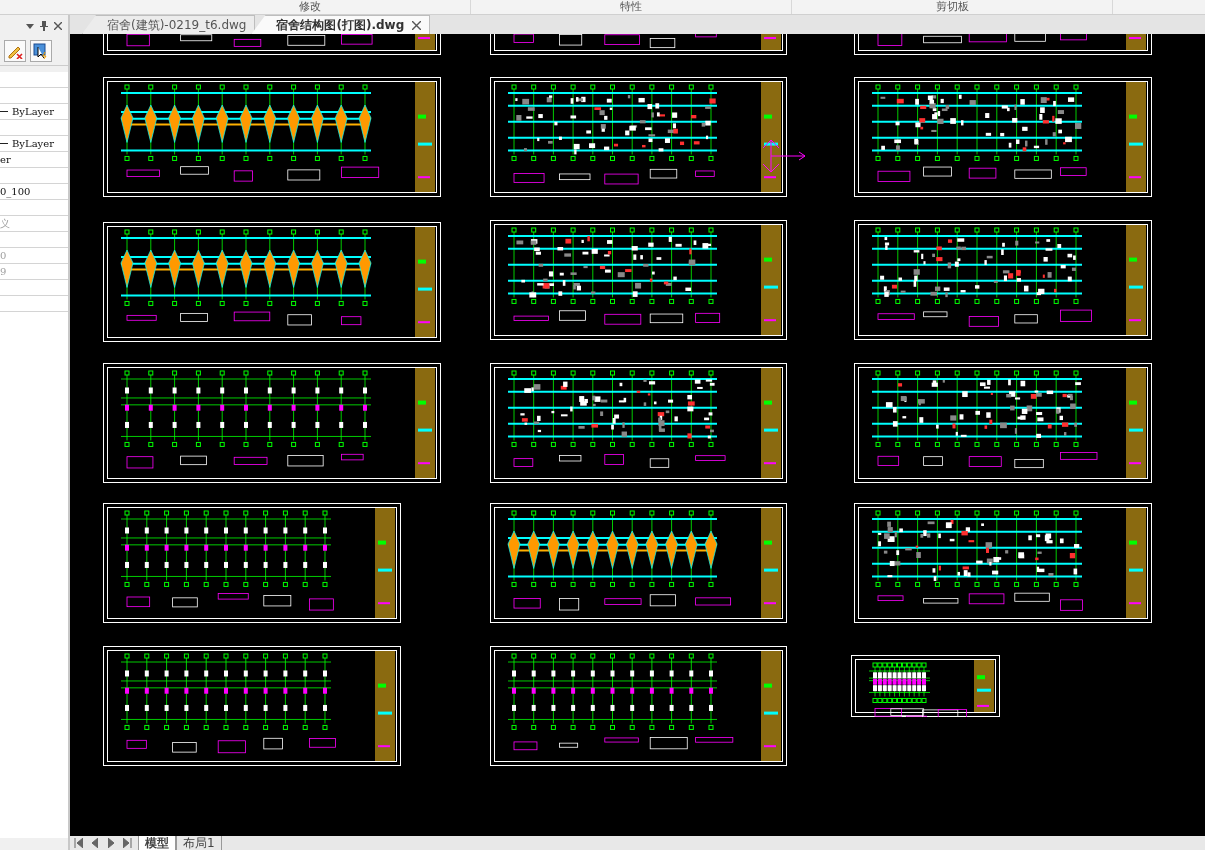  I want to click on close-icon, so click(58, 26).